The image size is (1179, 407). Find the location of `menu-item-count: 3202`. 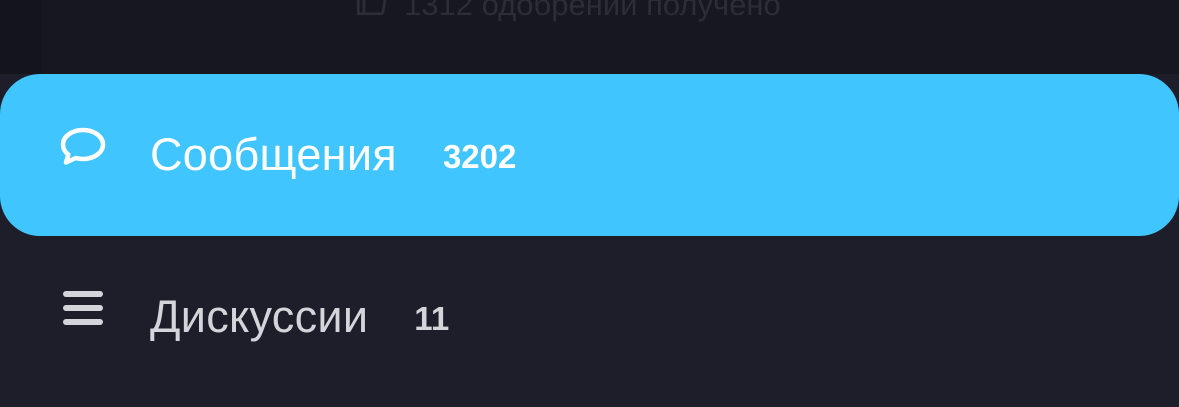

menu-item-count: 3202 is located at coordinates (479, 156).